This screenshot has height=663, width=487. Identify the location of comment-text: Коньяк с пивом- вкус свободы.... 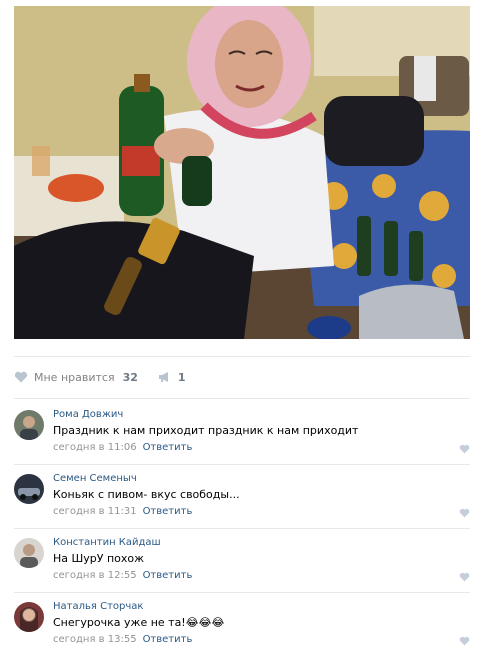
(146, 494).